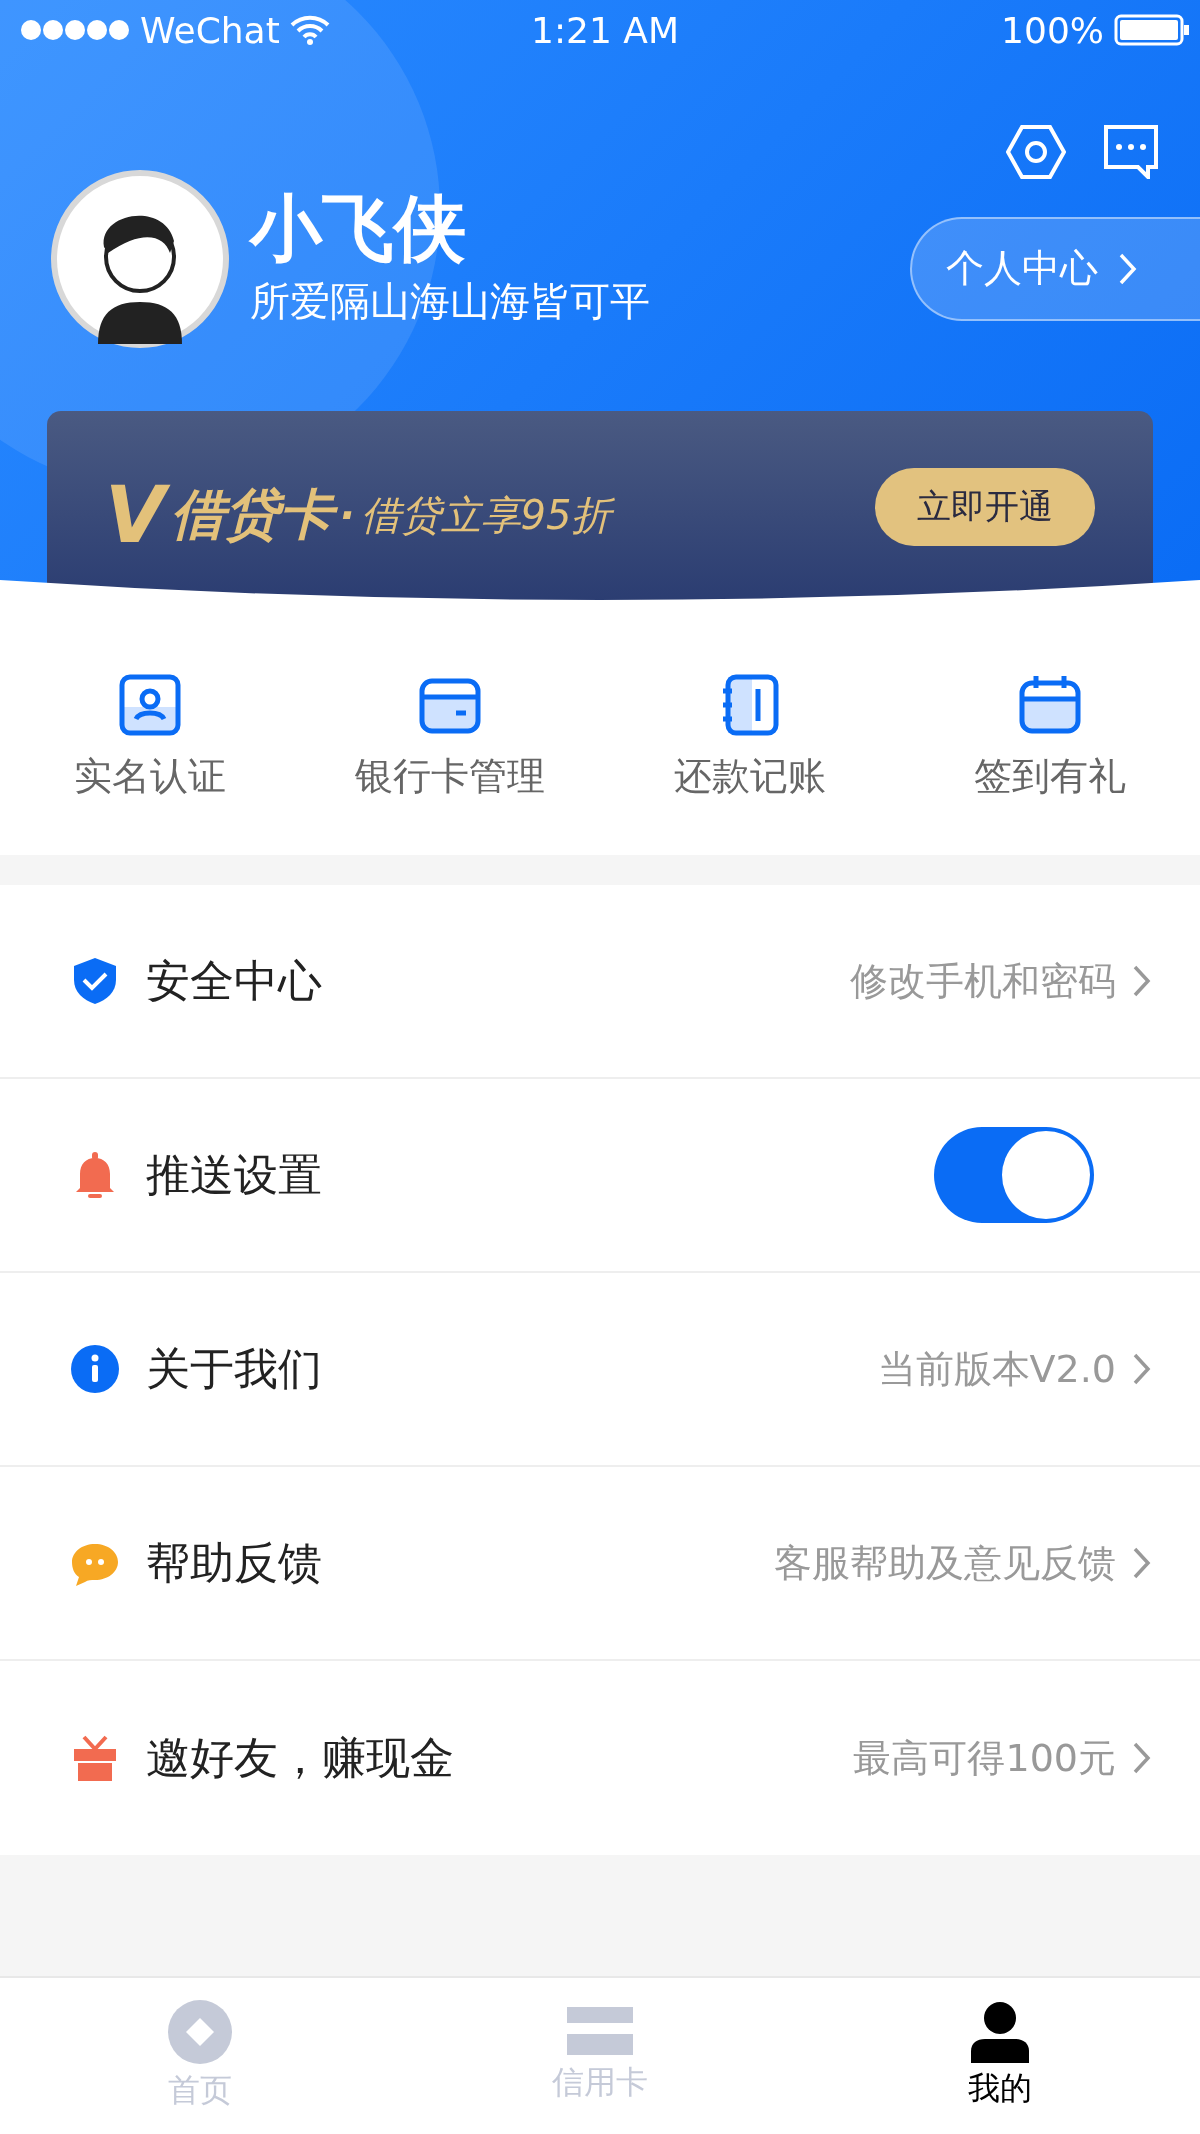 The height and width of the screenshot is (2134, 1200). What do you see at coordinates (234, 1562) in the screenshot?
I see `menu-label: 帮助反馈` at bounding box center [234, 1562].